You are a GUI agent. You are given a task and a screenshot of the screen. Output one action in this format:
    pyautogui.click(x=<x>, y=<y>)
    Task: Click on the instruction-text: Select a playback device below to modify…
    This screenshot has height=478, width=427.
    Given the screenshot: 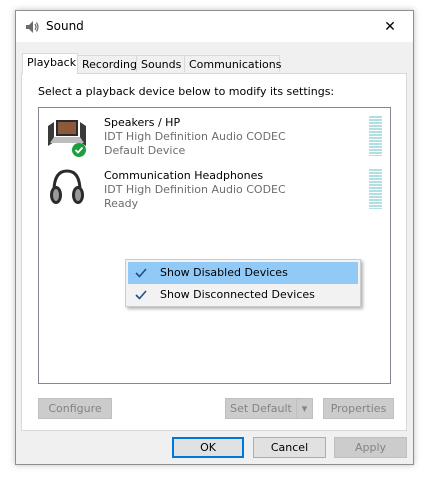 What is the action you would take?
    pyautogui.click(x=186, y=91)
    